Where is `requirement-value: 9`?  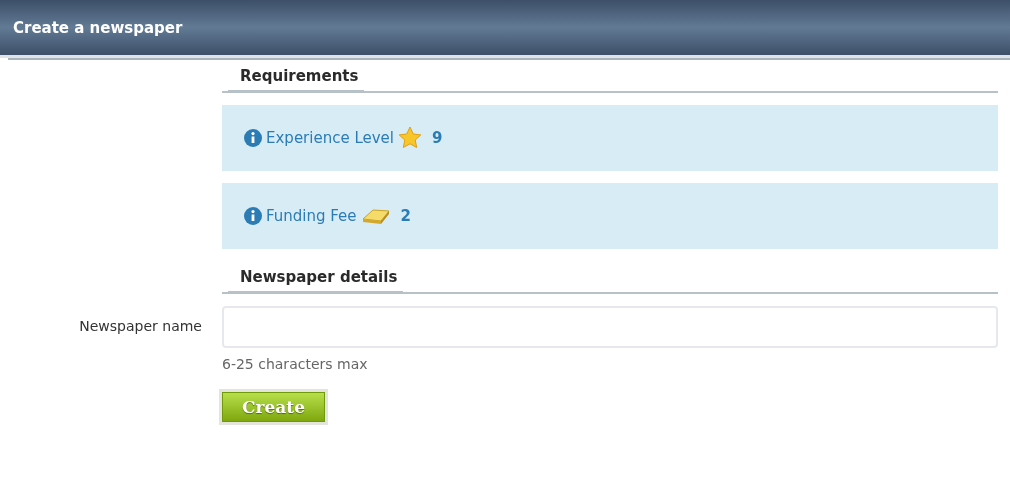
requirement-value: 9 is located at coordinates (437, 138).